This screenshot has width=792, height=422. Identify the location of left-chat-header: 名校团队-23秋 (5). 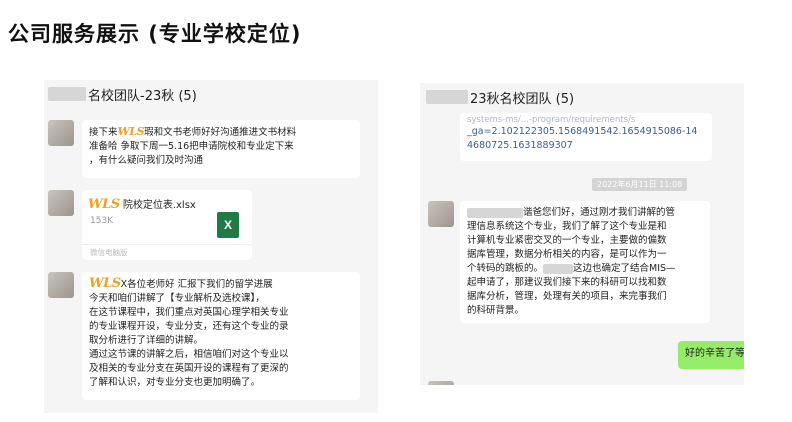
(211, 94).